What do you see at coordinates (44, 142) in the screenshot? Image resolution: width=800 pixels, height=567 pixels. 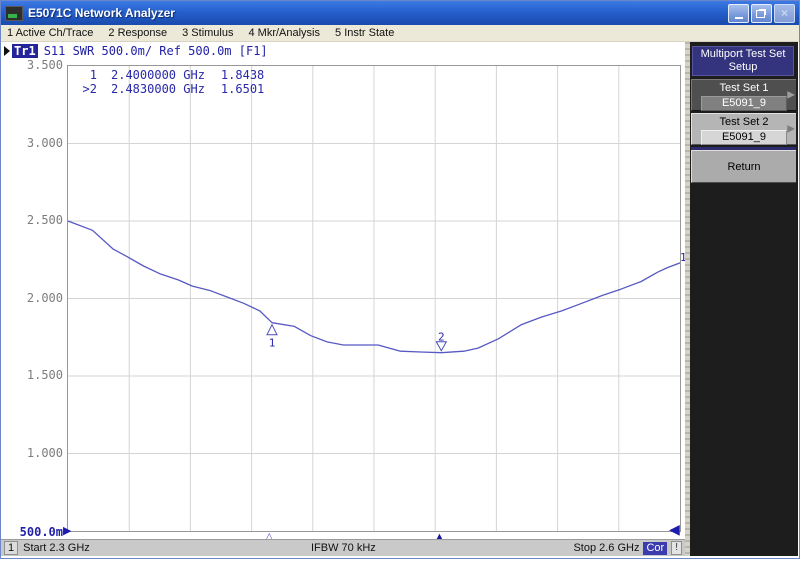 I see `y-tick-3000: 3.000` at bounding box center [44, 142].